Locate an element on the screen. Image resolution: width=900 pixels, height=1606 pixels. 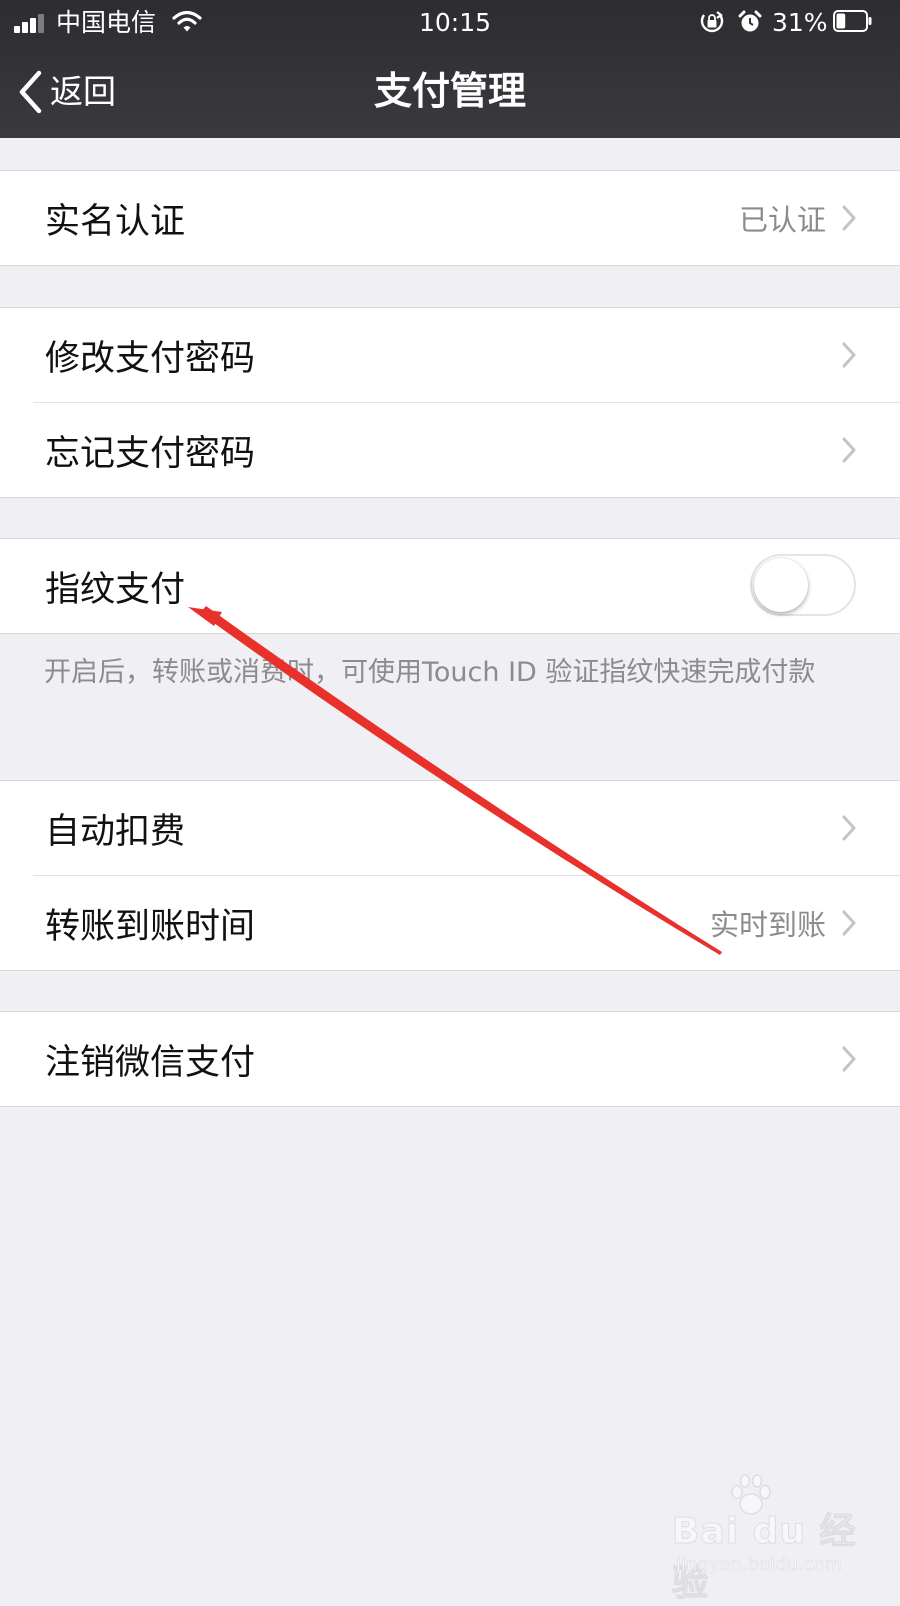
back-button: 返回 is located at coordinates (67, 92).